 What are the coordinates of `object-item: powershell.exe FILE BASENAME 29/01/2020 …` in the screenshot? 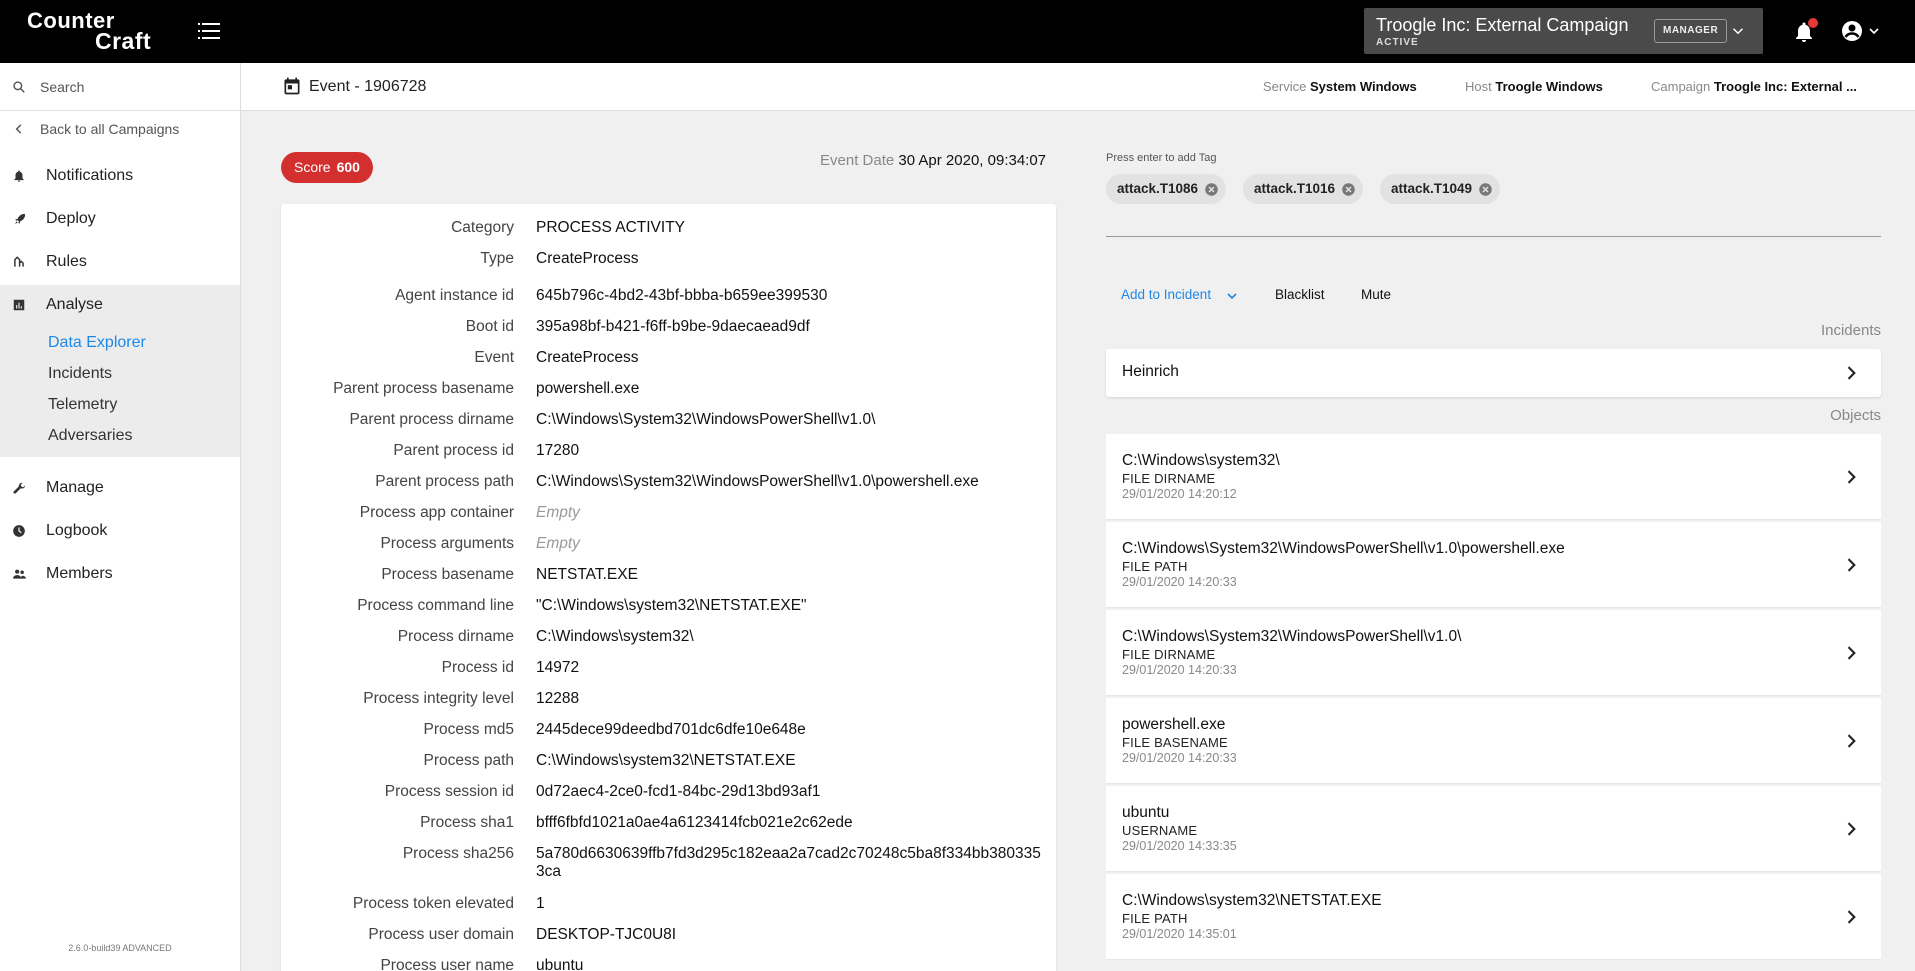 It's located at (1493, 741).